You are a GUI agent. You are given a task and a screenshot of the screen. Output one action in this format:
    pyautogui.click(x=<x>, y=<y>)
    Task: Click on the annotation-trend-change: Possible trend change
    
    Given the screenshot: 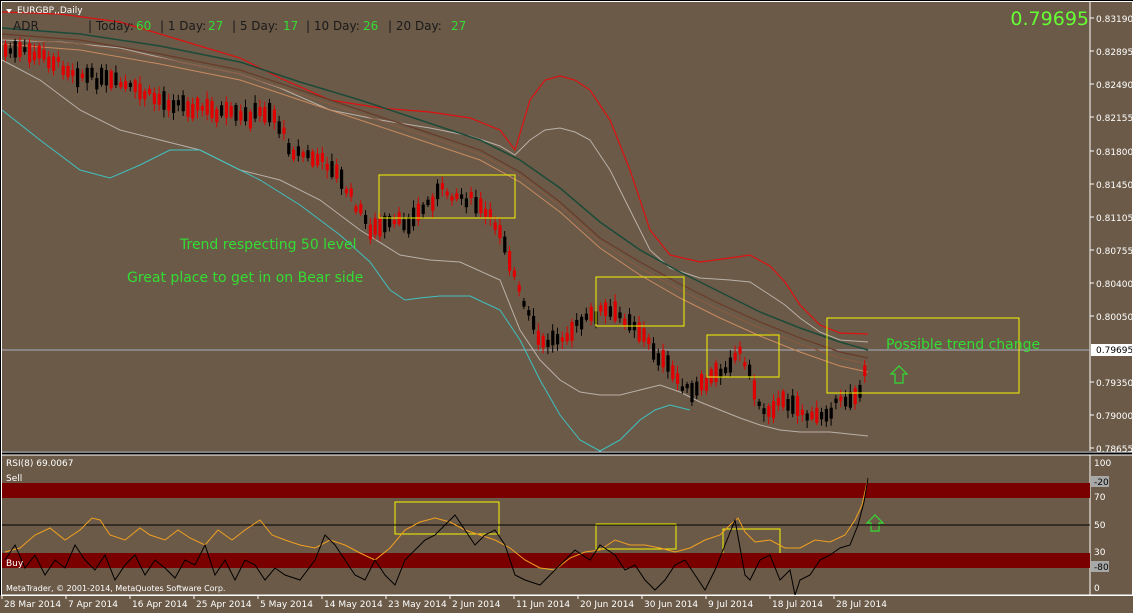 What is the action you would take?
    pyautogui.click(x=963, y=345)
    